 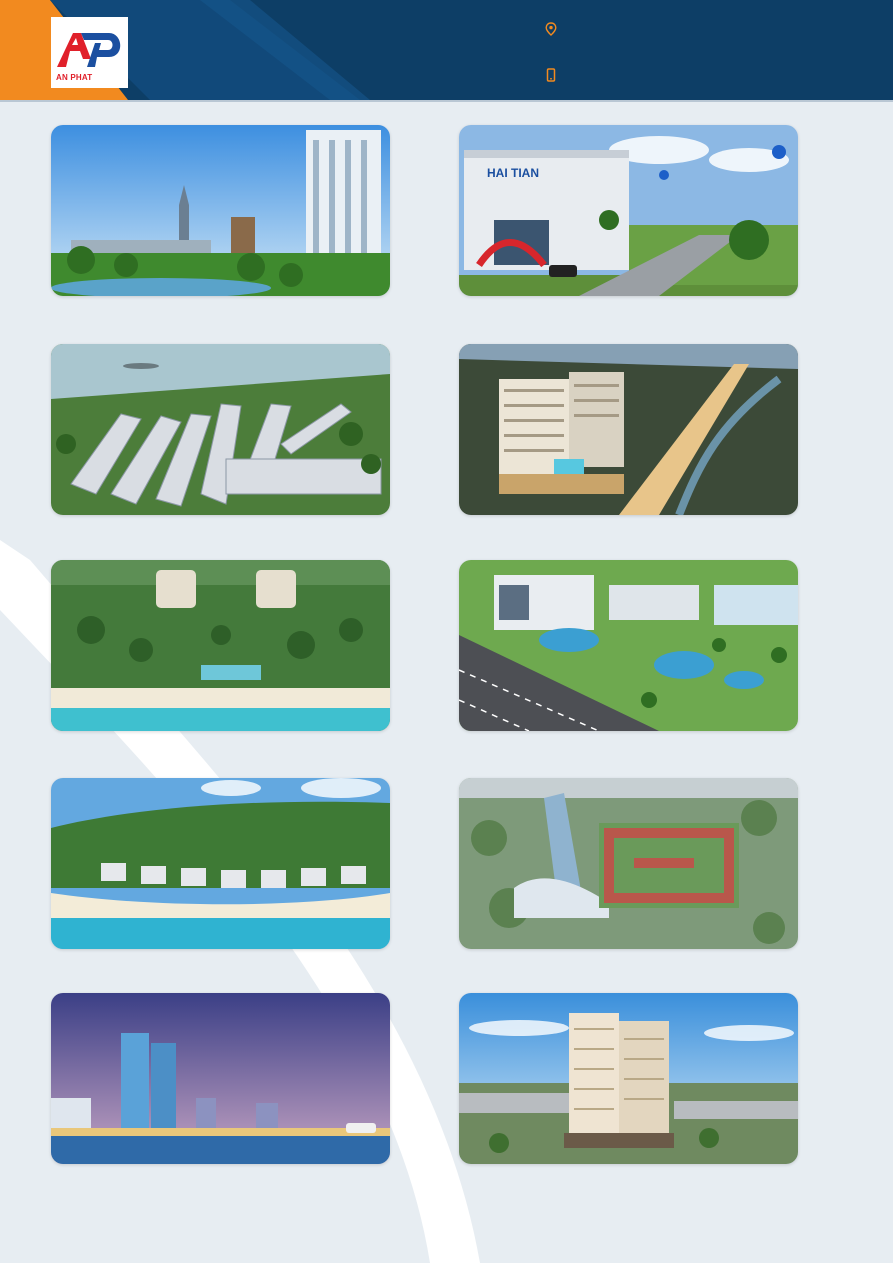 I want to click on villa-rows-image, so click(x=220, y=429).